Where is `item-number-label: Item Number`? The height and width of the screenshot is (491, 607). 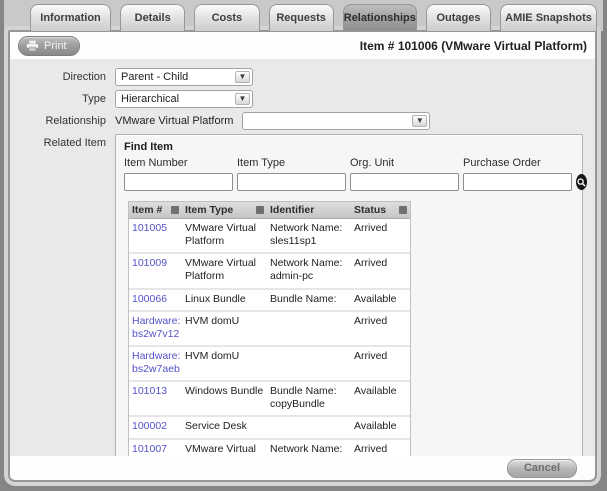
item-number-label: Item Number is located at coordinates (156, 163).